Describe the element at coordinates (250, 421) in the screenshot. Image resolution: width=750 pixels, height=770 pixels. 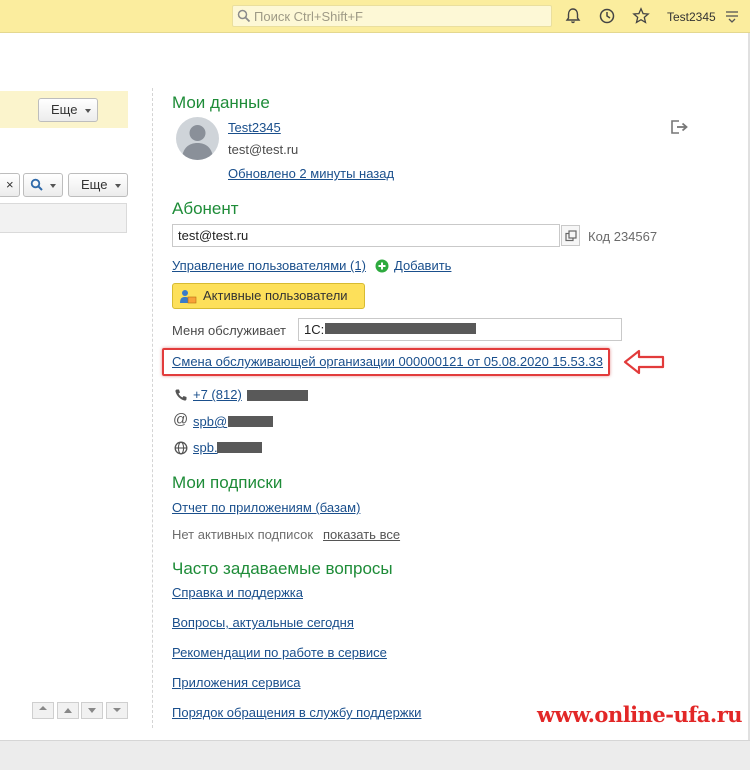
I see `redacted-email` at that location.